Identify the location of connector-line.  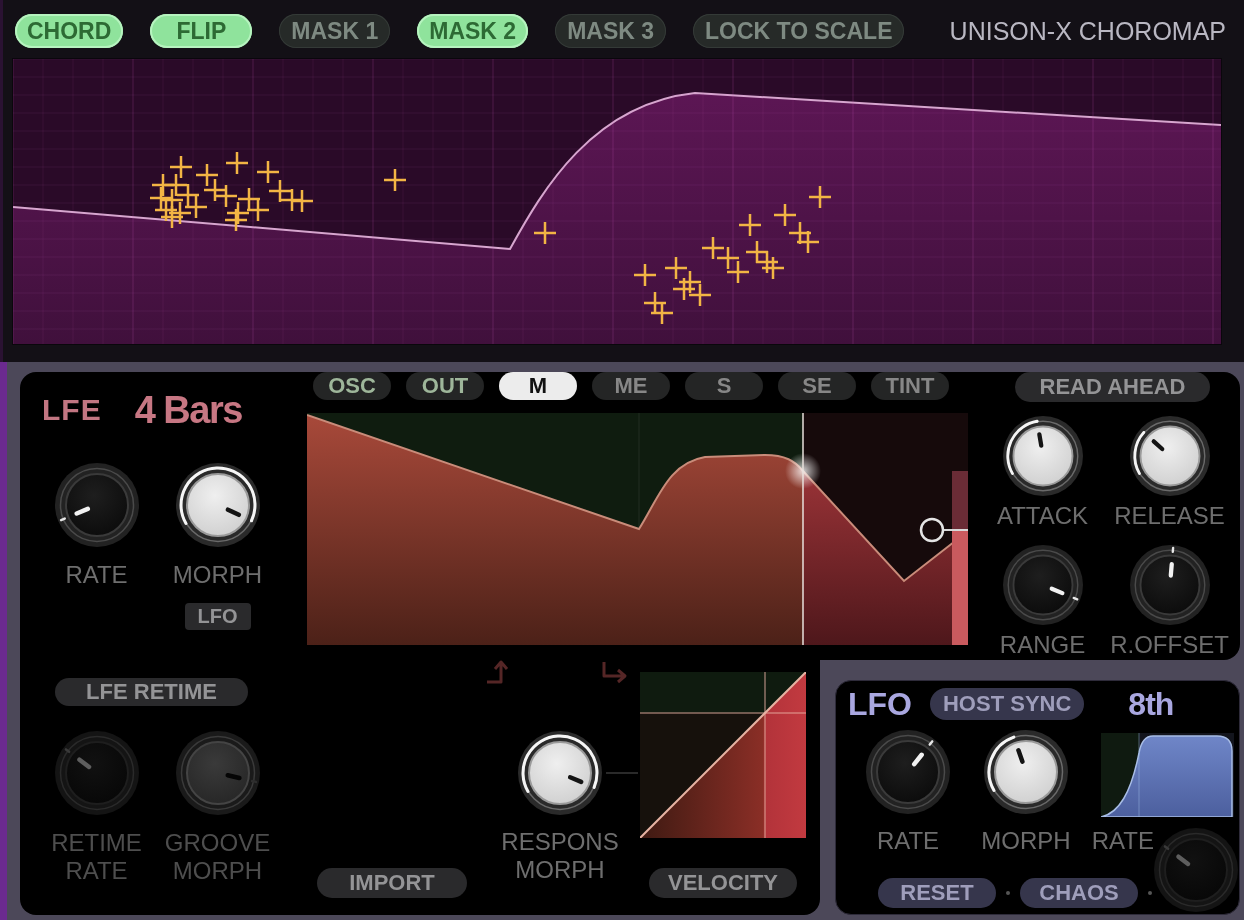
(622, 773).